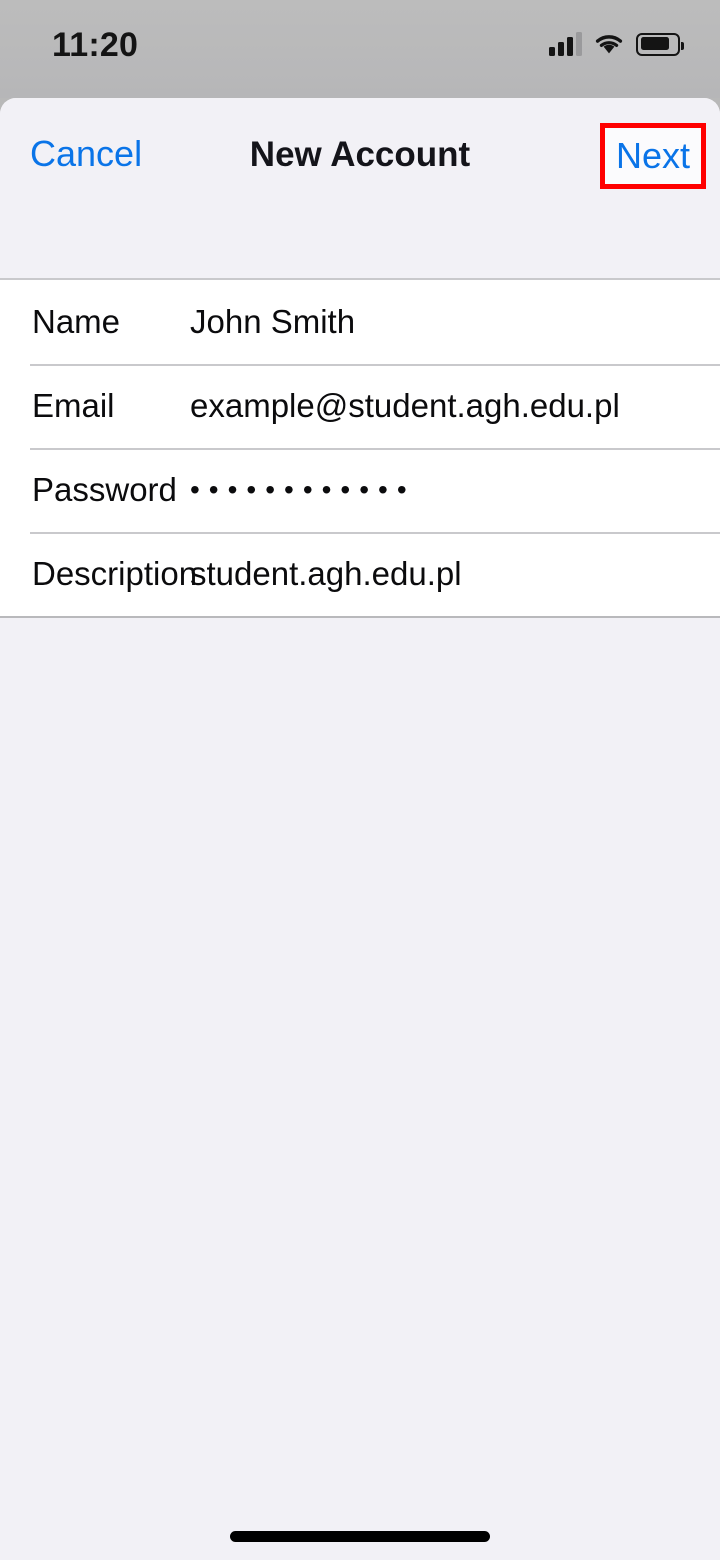 This screenshot has width=720, height=1560. What do you see at coordinates (95, 45) in the screenshot?
I see `status-bar-time: 11:20` at bounding box center [95, 45].